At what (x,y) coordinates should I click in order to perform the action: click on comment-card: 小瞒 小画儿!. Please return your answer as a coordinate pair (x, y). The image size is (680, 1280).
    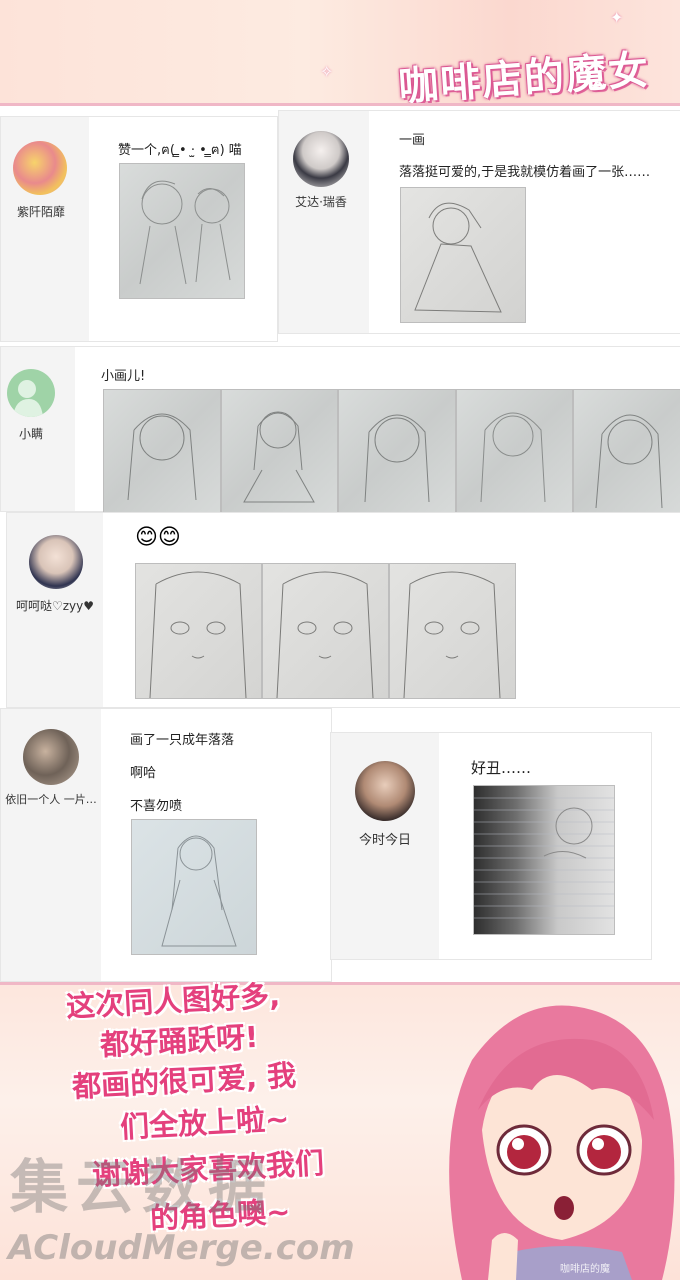
    Looking at the image, I should click on (340, 429).